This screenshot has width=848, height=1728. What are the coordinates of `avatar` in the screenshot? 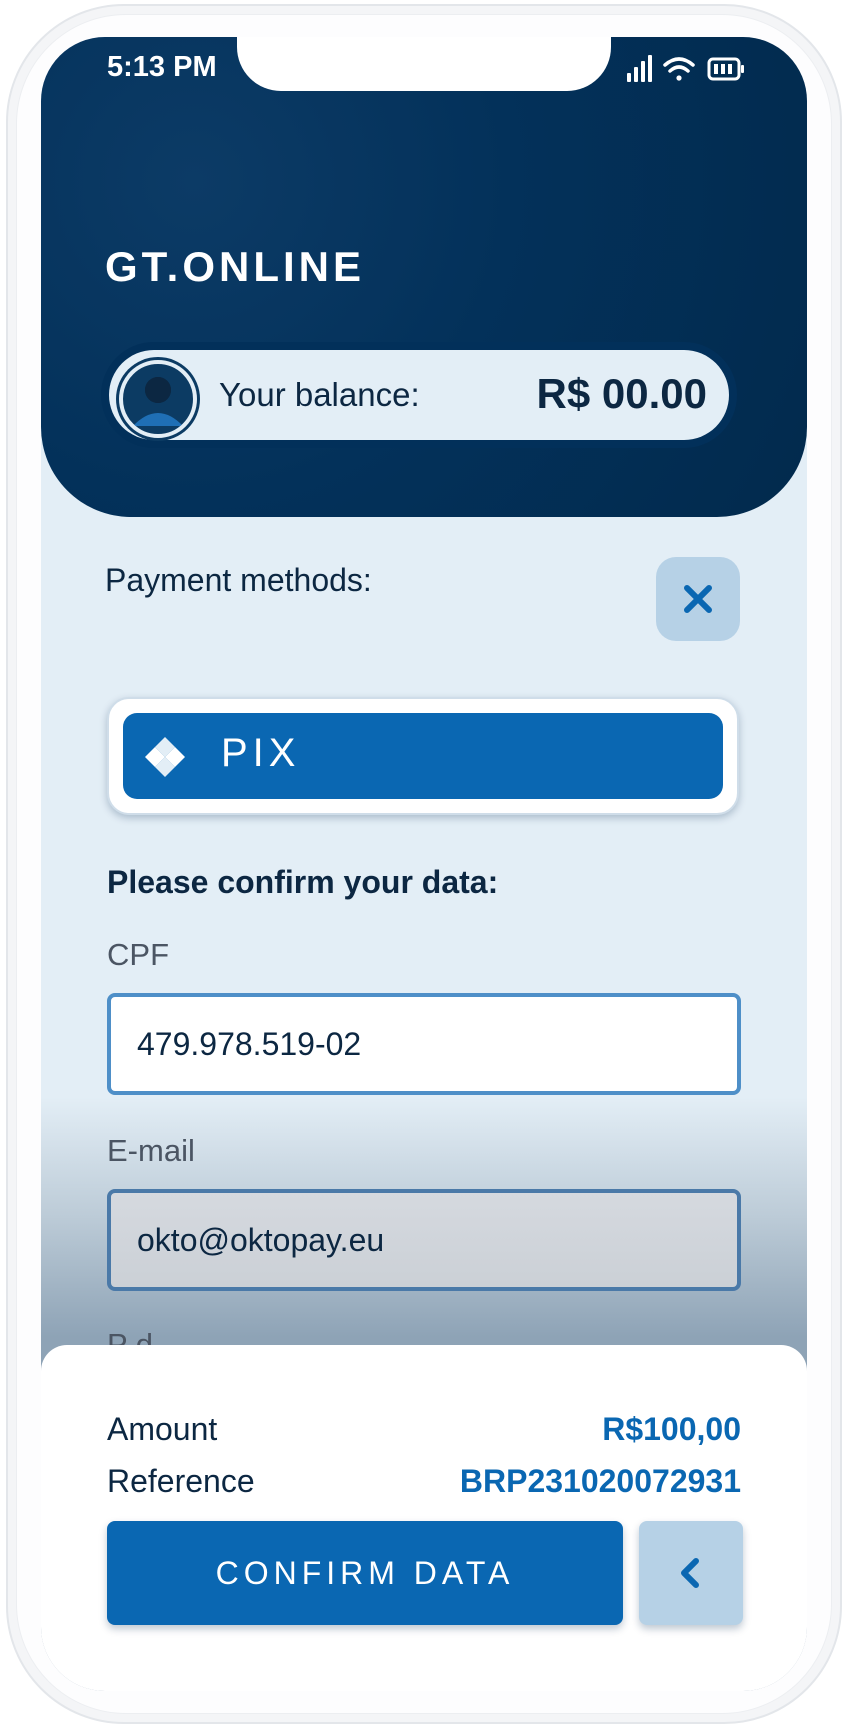 It's located at (158, 399).